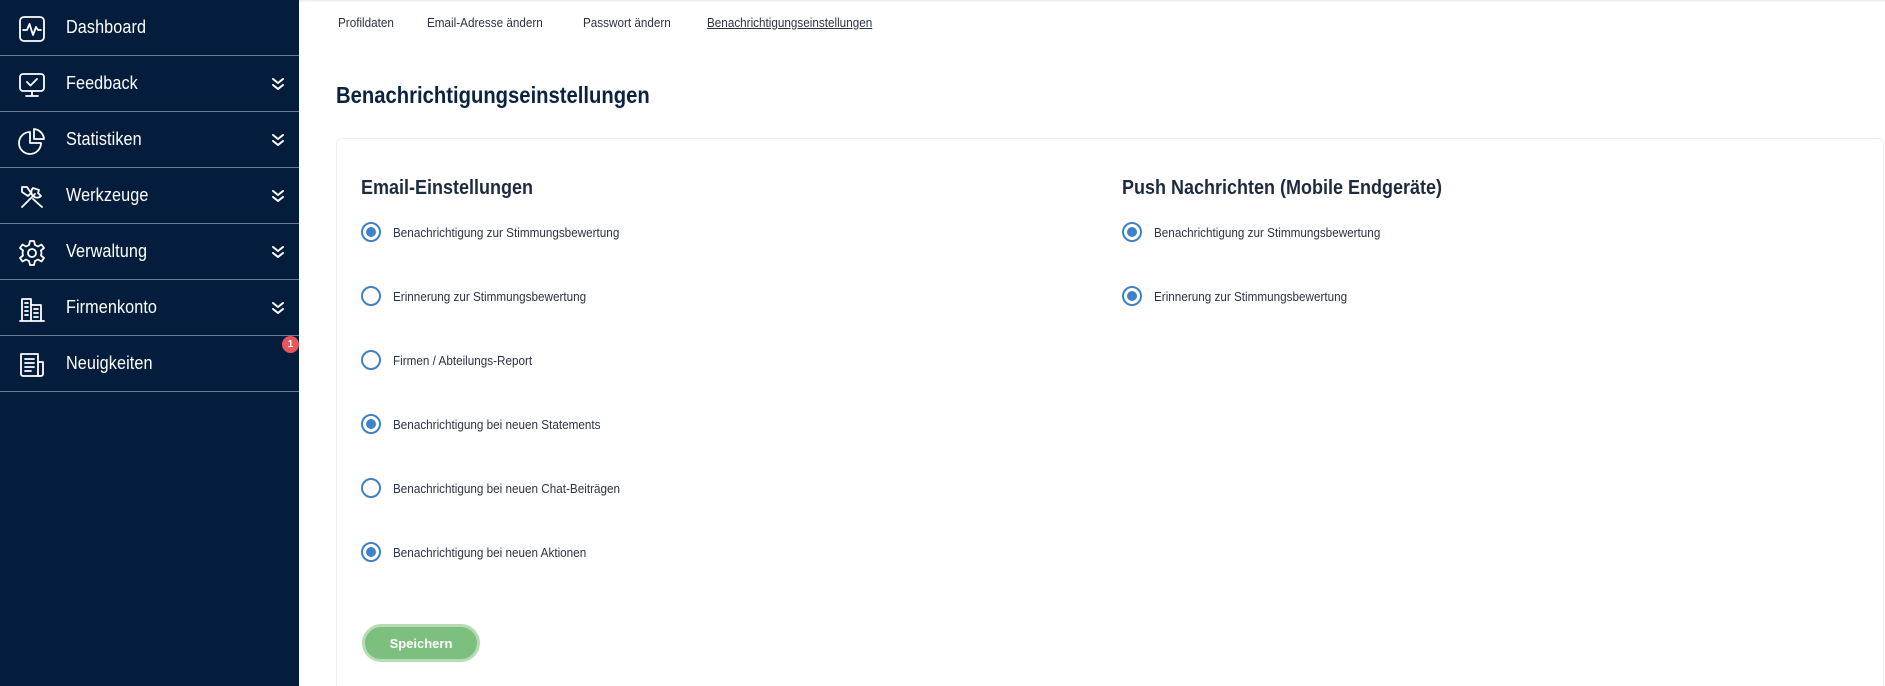  Describe the element at coordinates (109, 363) in the screenshot. I see `sidebar-item-label: Neuigkeiten` at that location.